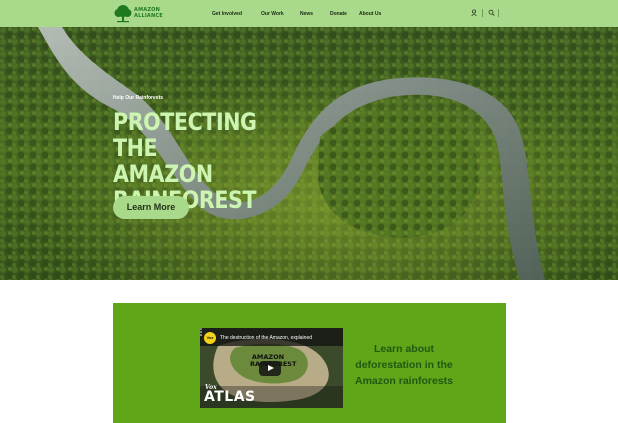 The image size is (618, 423). What do you see at coordinates (338, 14) in the screenshot?
I see `nav-item-donate: Donate` at bounding box center [338, 14].